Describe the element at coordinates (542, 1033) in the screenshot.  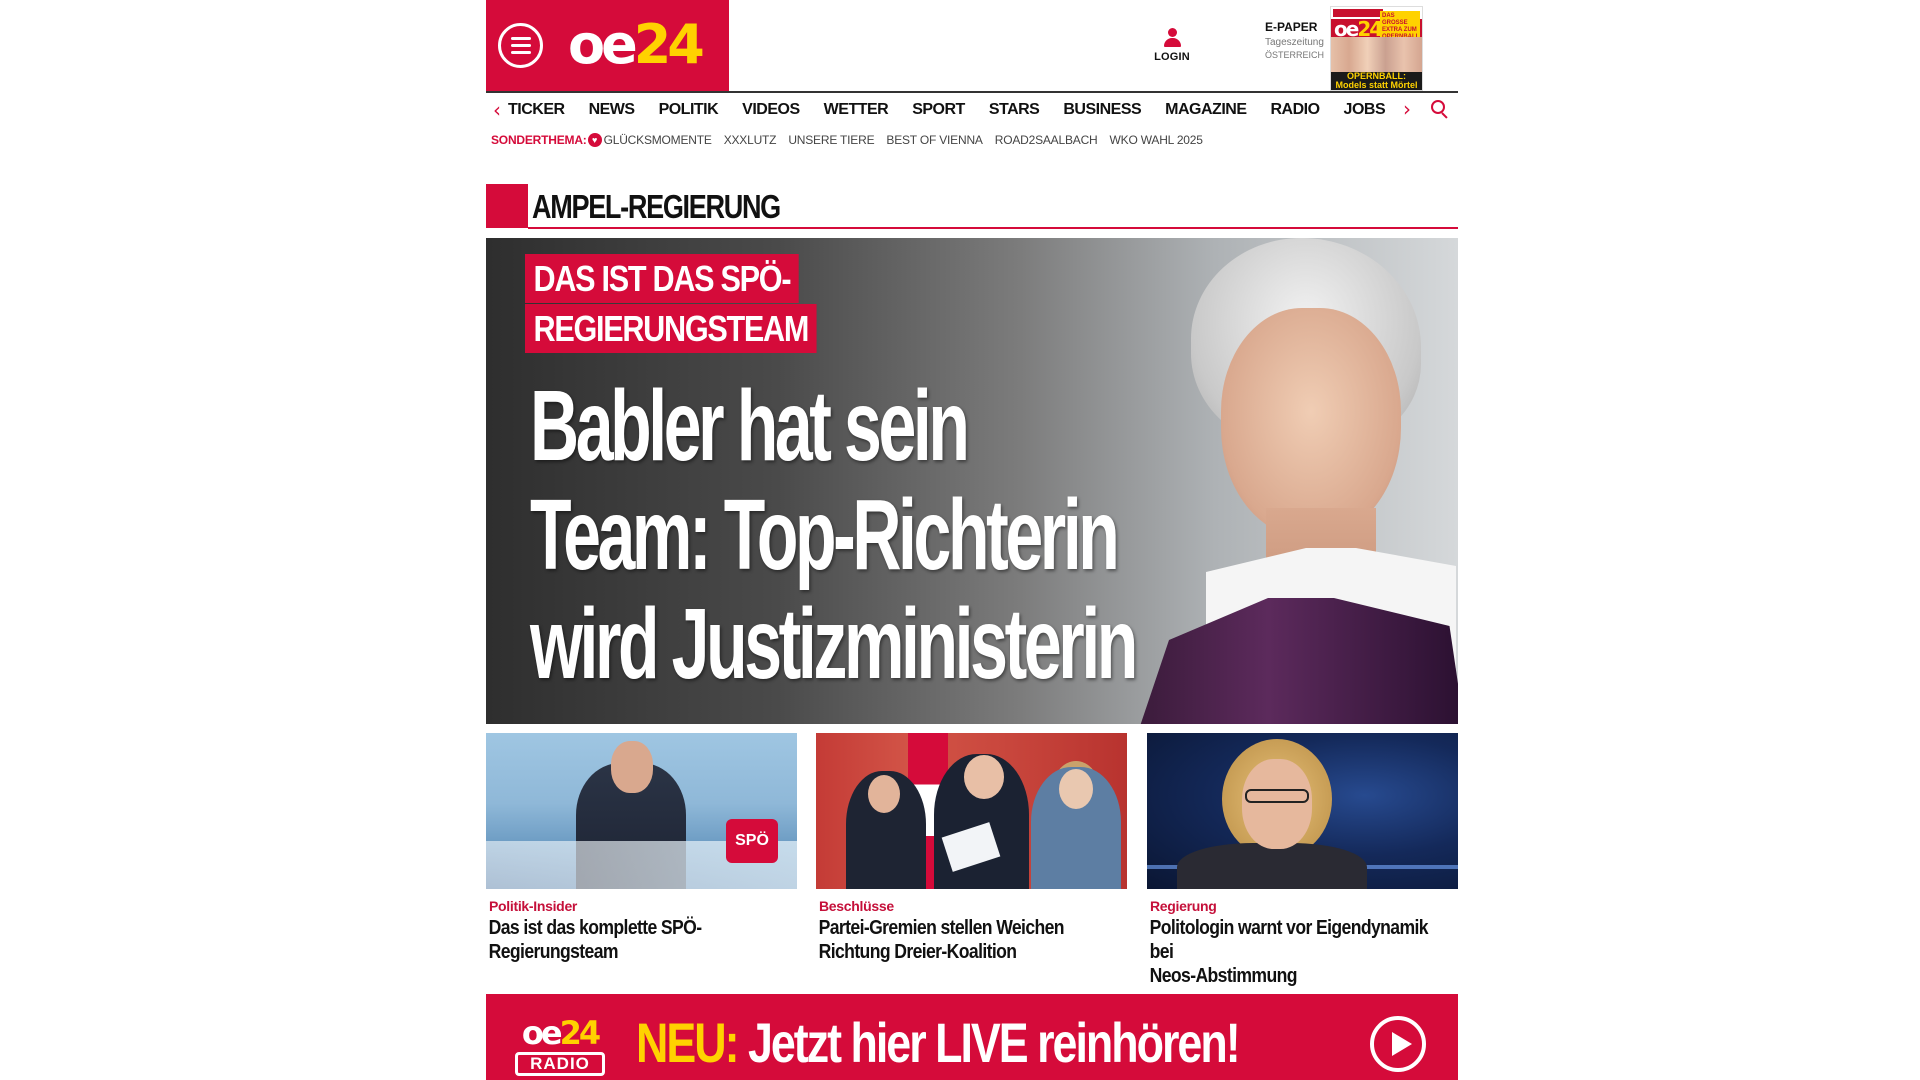
I see `radio-logo-prefix: oe` at that location.